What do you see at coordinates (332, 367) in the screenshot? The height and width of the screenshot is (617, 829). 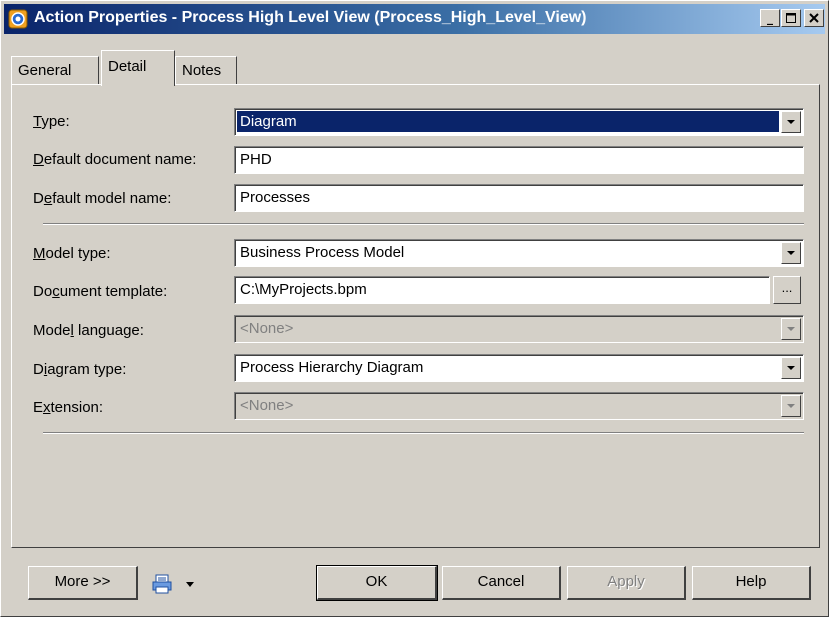 I see `diagram-type-value: Process Hierarchy Diagram` at bounding box center [332, 367].